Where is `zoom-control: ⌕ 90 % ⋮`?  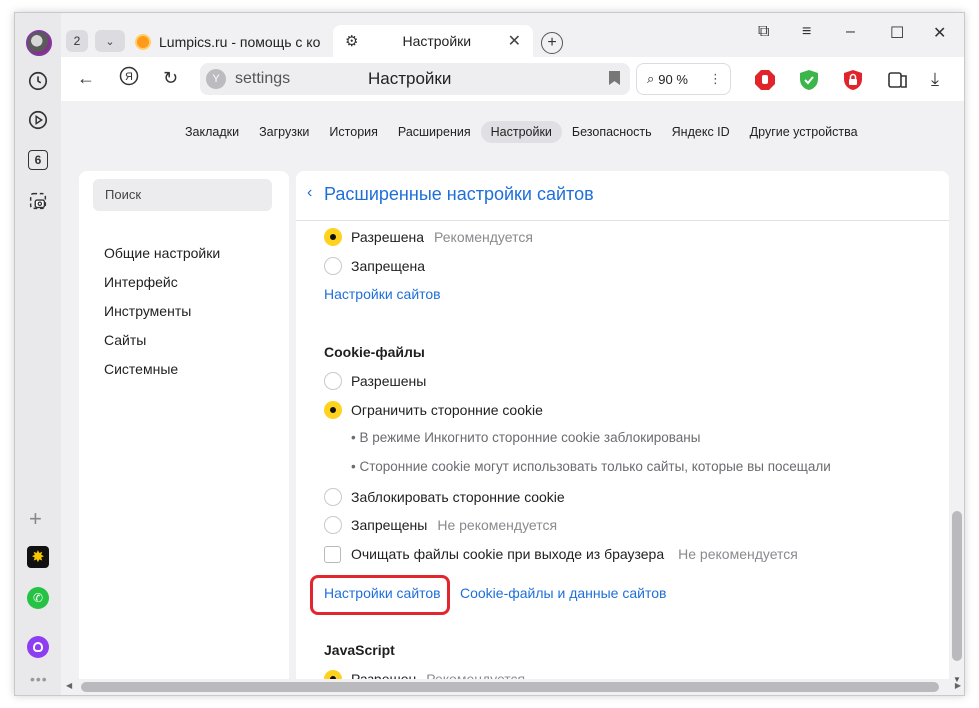
zoom-control: ⌕ 90 % ⋮ is located at coordinates (683, 79).